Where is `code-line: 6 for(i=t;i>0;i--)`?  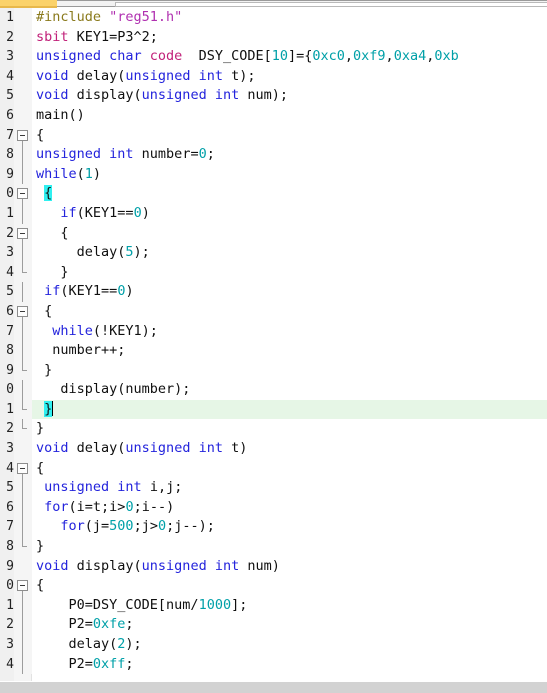 code-line: 6 for(i=t;i>0;i--) is located at coordinates (273, 507).